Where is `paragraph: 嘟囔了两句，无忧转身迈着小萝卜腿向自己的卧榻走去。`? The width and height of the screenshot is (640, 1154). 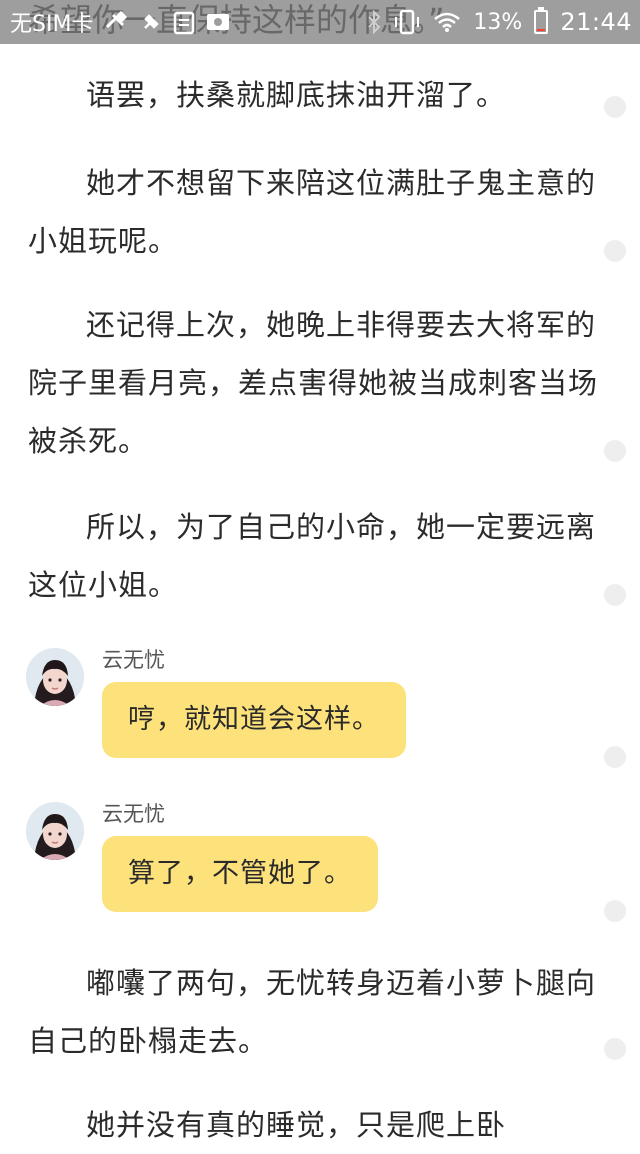
paragraph: 嘟囔了两句，无忧转身迈着小萝卜腿向自己的卧榻走去。 is located at coordinates (312, 1012).